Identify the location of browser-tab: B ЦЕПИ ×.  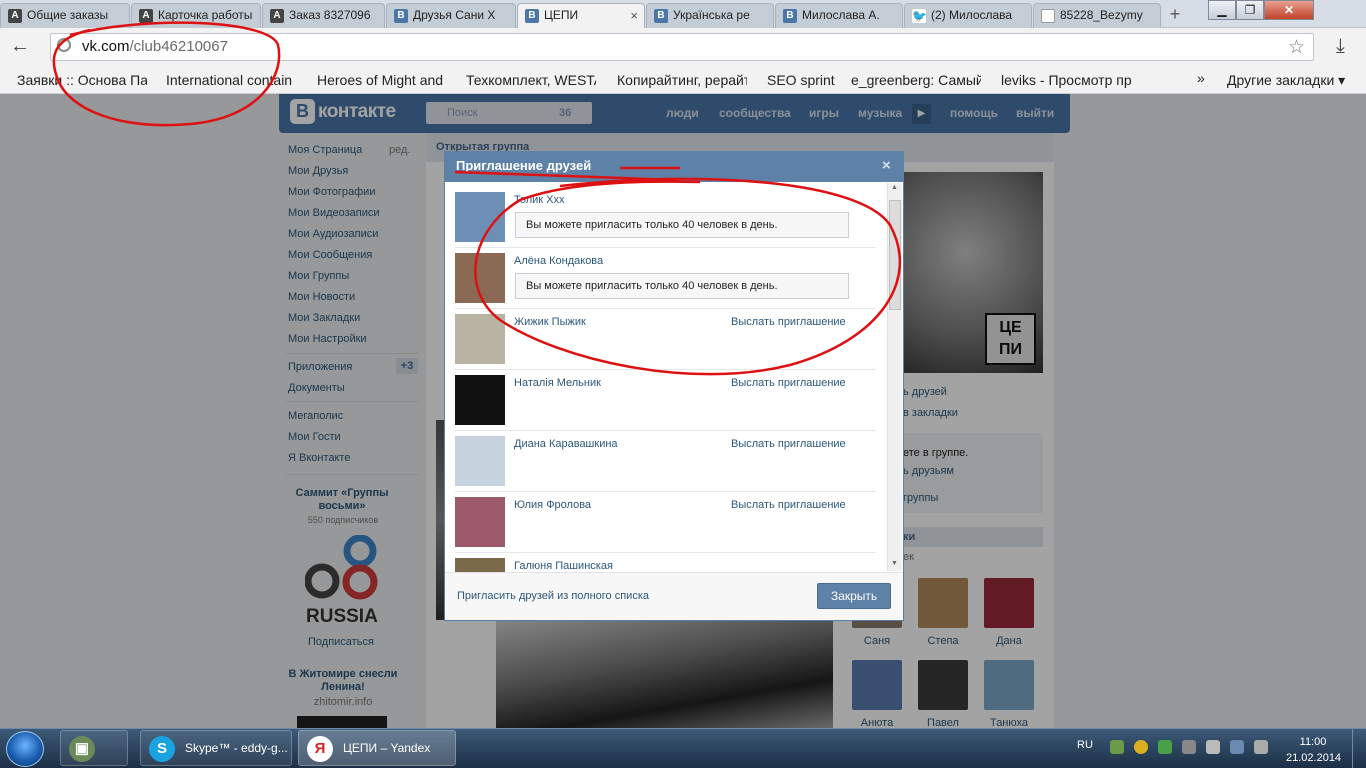
(581, 16).